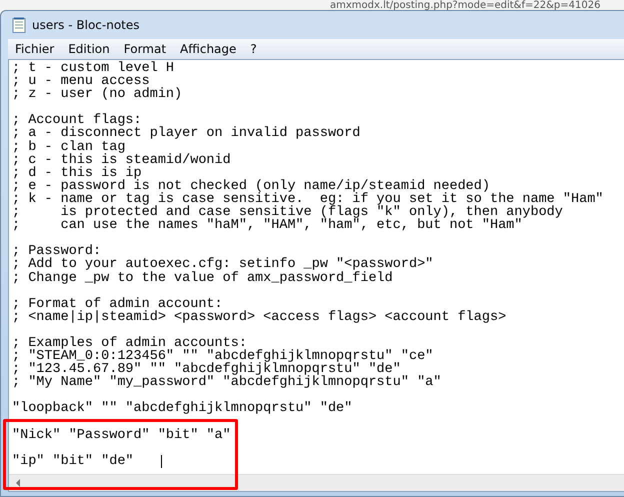 Image resolution: width=624 pixels, height=497 pixels. Describe the element at coordinates (267, 225) in the screenshot. I see `text-line: ; can use the names "haM", "HAM", "ham", etc, but not "Ham"` at that location.